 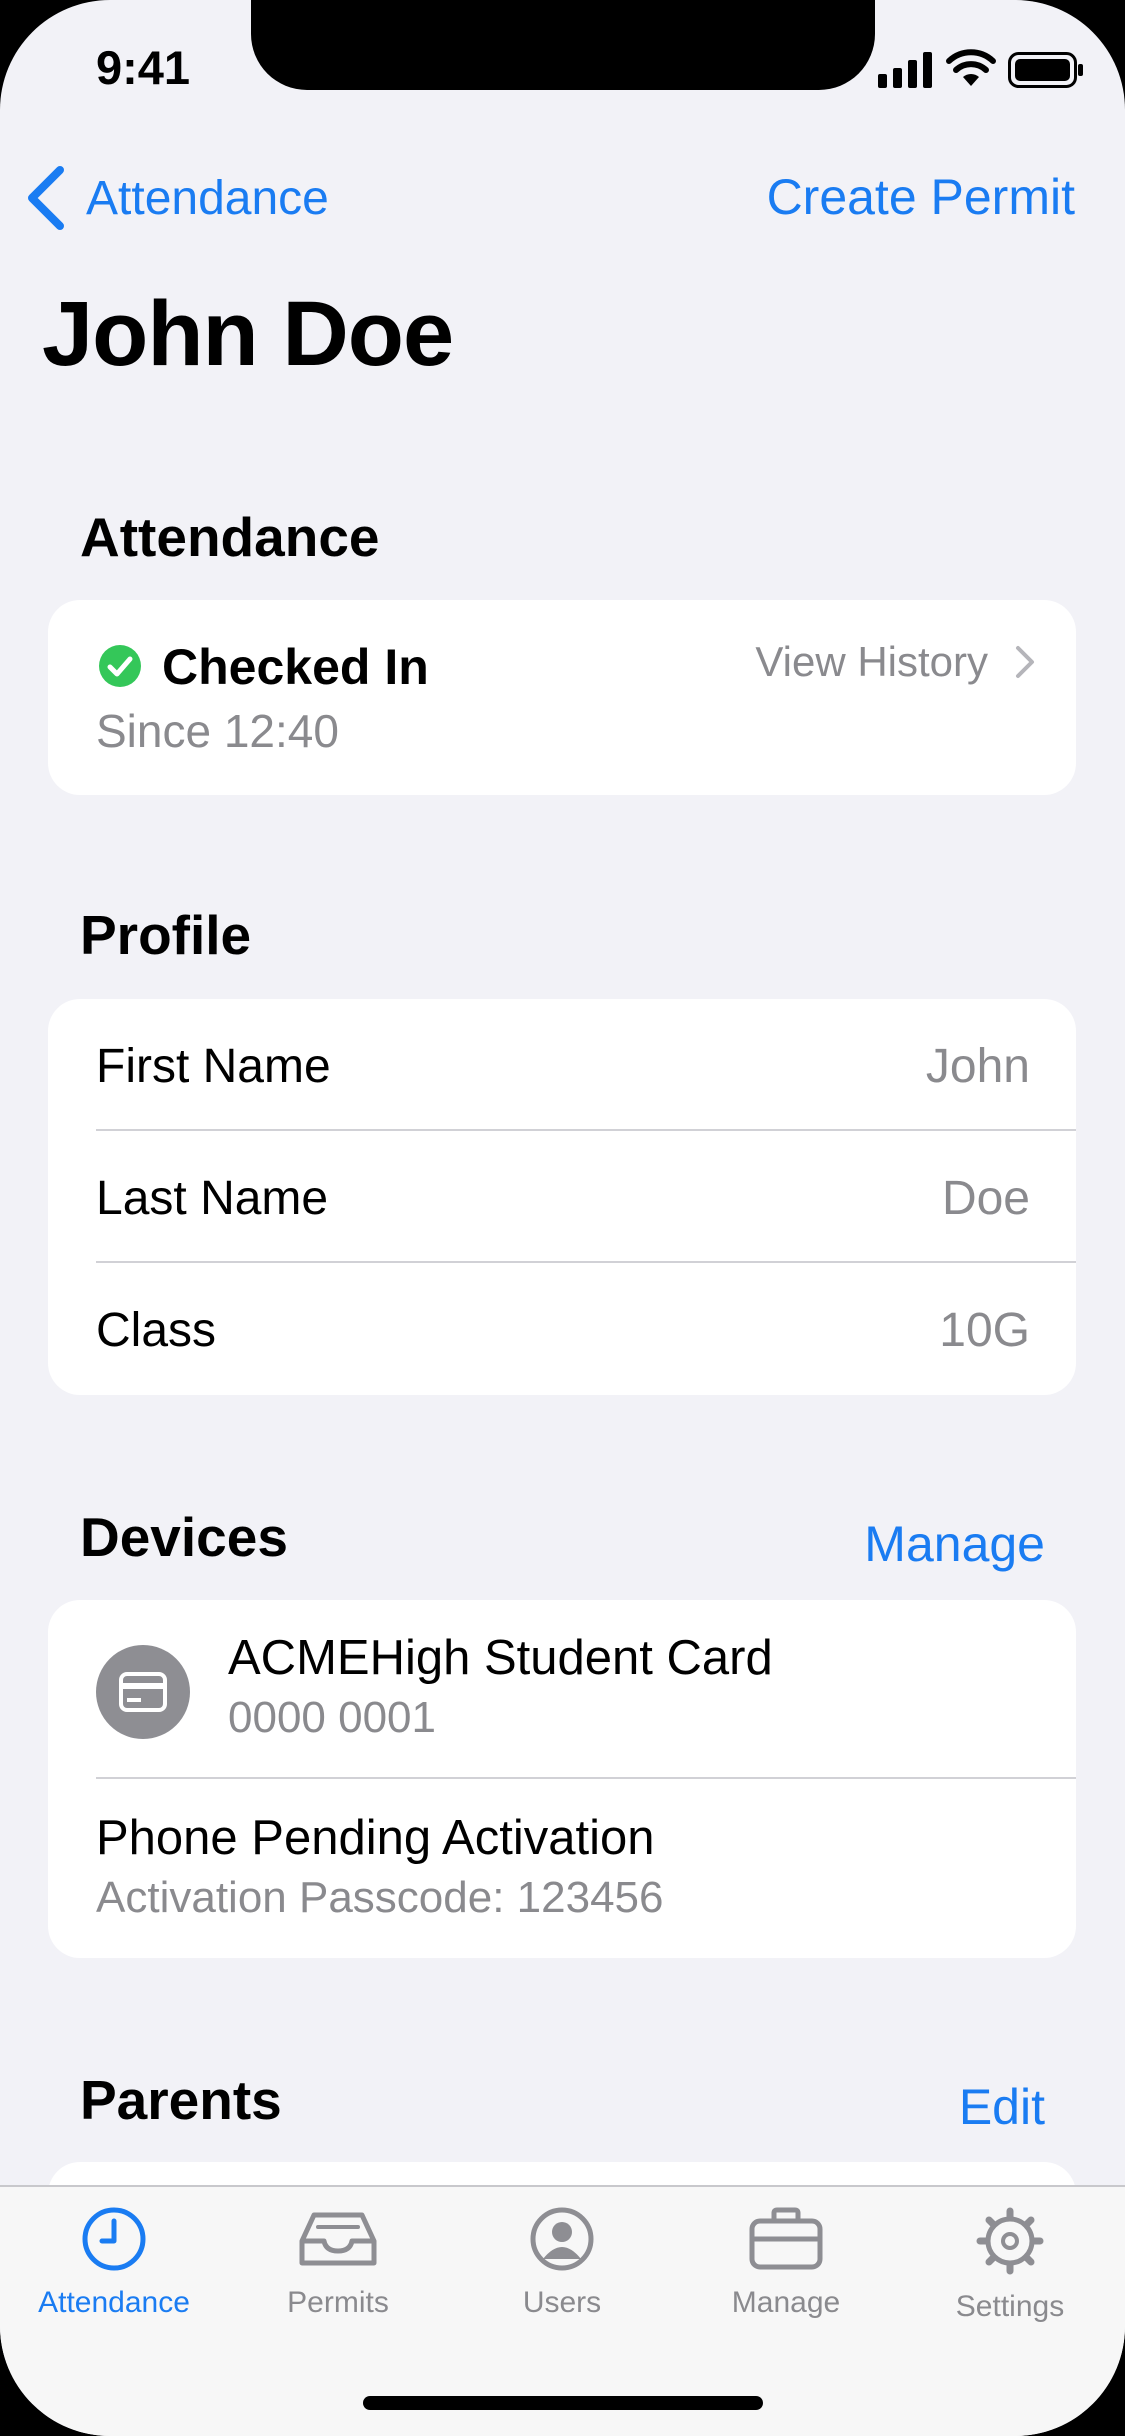 What do you see at coordinates (338, 2302) in the screenshot?
I see `tab-permits-label: Permits` at bounding box center [338, 2302].